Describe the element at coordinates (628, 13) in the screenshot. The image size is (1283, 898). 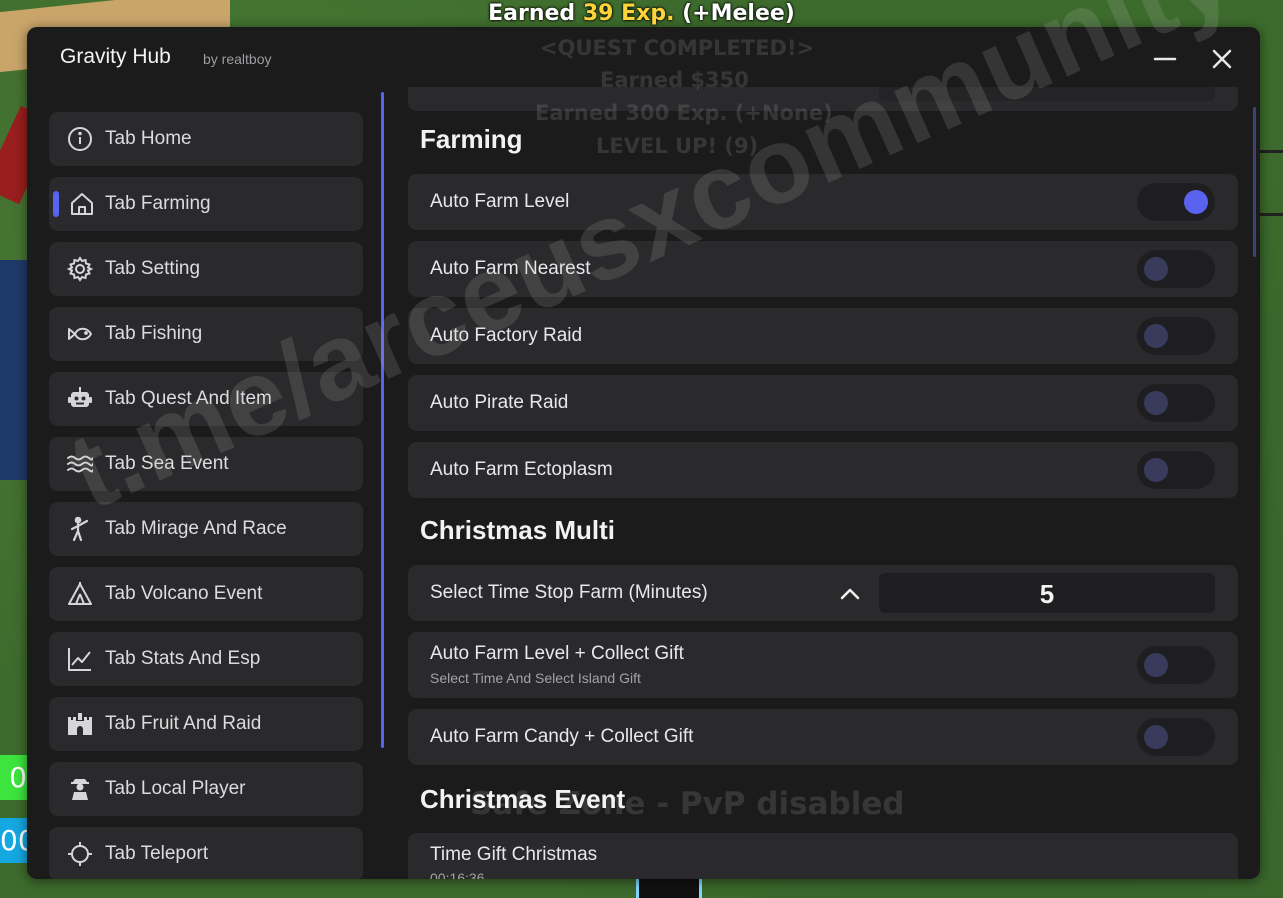
I see `exp-amount: 39 Exp.` at that location.